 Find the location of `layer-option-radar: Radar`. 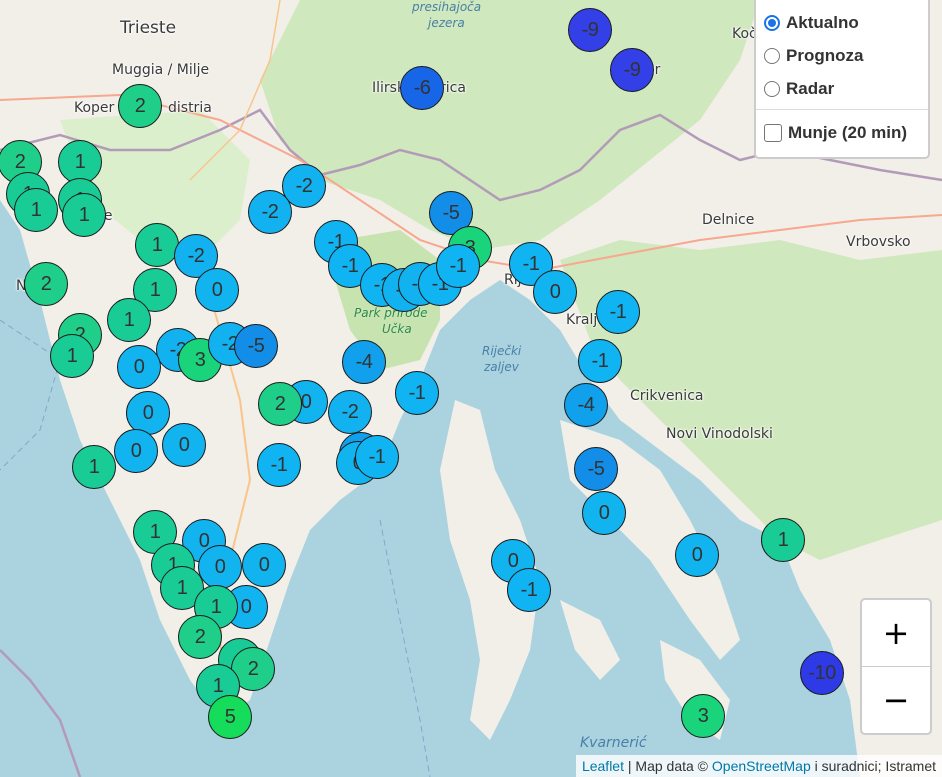

layer-option-radar: Radar is located at coordinates (842, 88).